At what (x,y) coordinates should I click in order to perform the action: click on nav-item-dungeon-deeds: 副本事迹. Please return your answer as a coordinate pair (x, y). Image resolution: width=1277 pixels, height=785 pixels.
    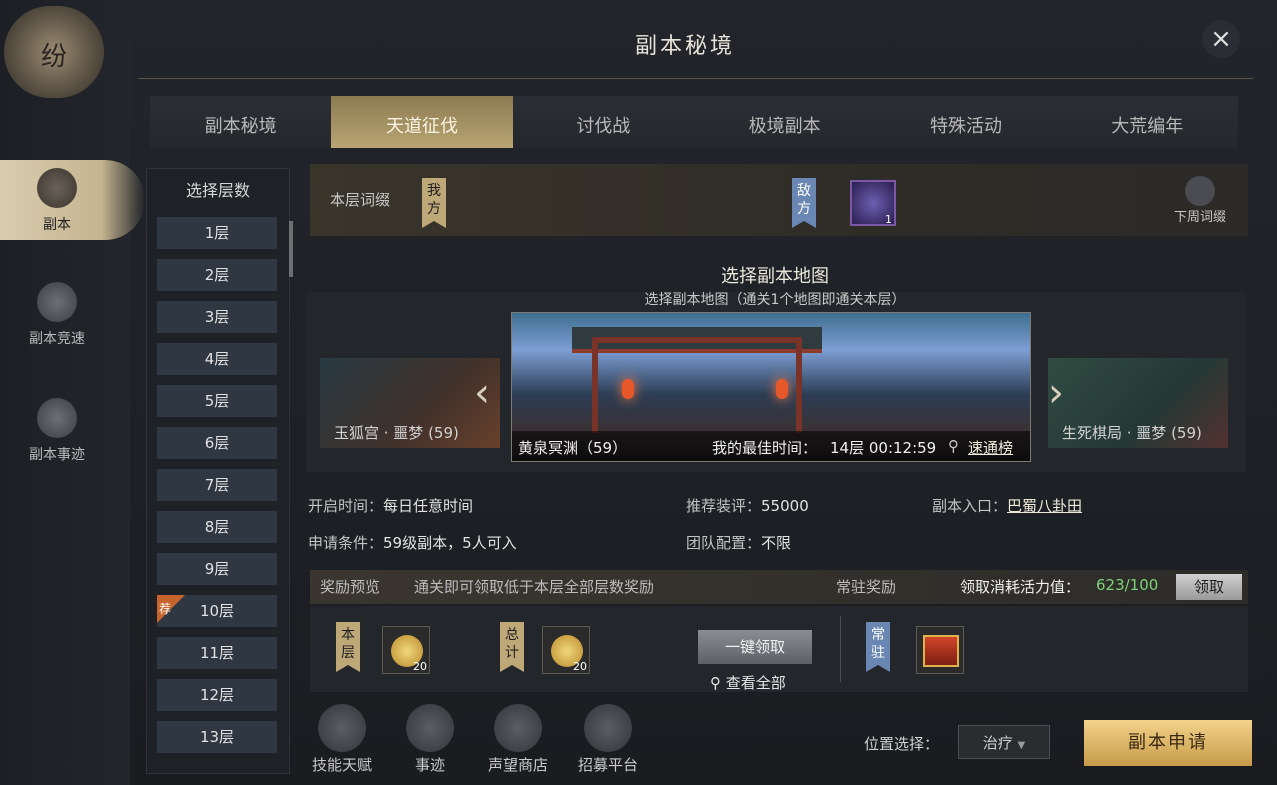
    Looking at the image, I should click on (57, 431).